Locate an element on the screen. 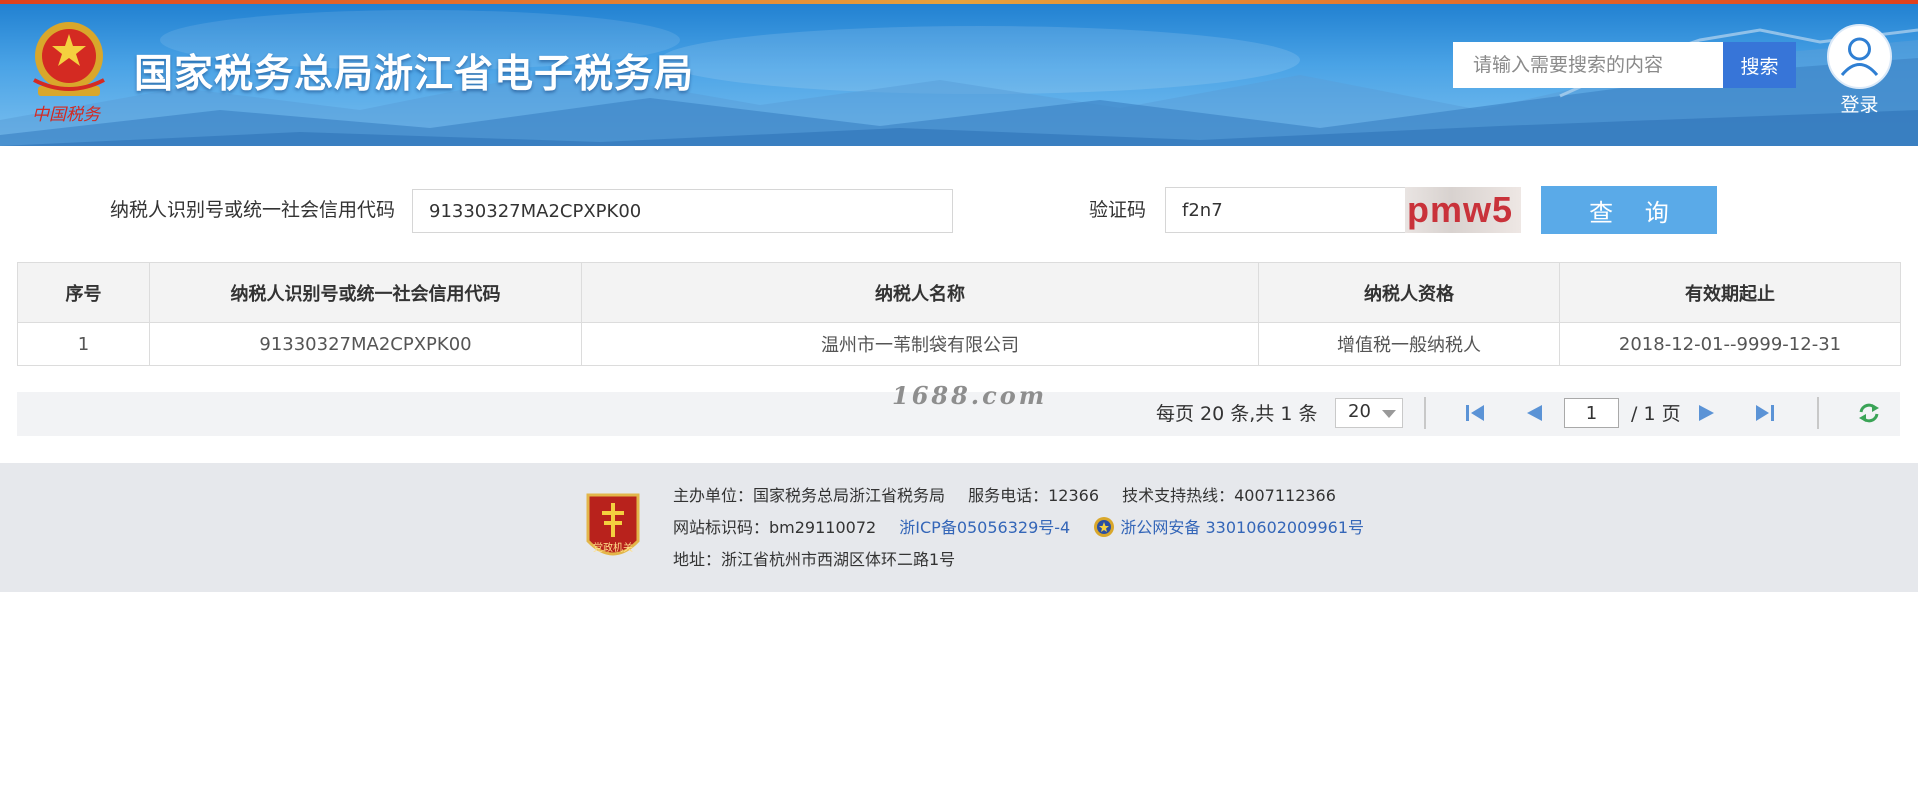 The width and height of the screenshot is (1918, 786). login-link: 登录 is located at coordinates (1859, 103).